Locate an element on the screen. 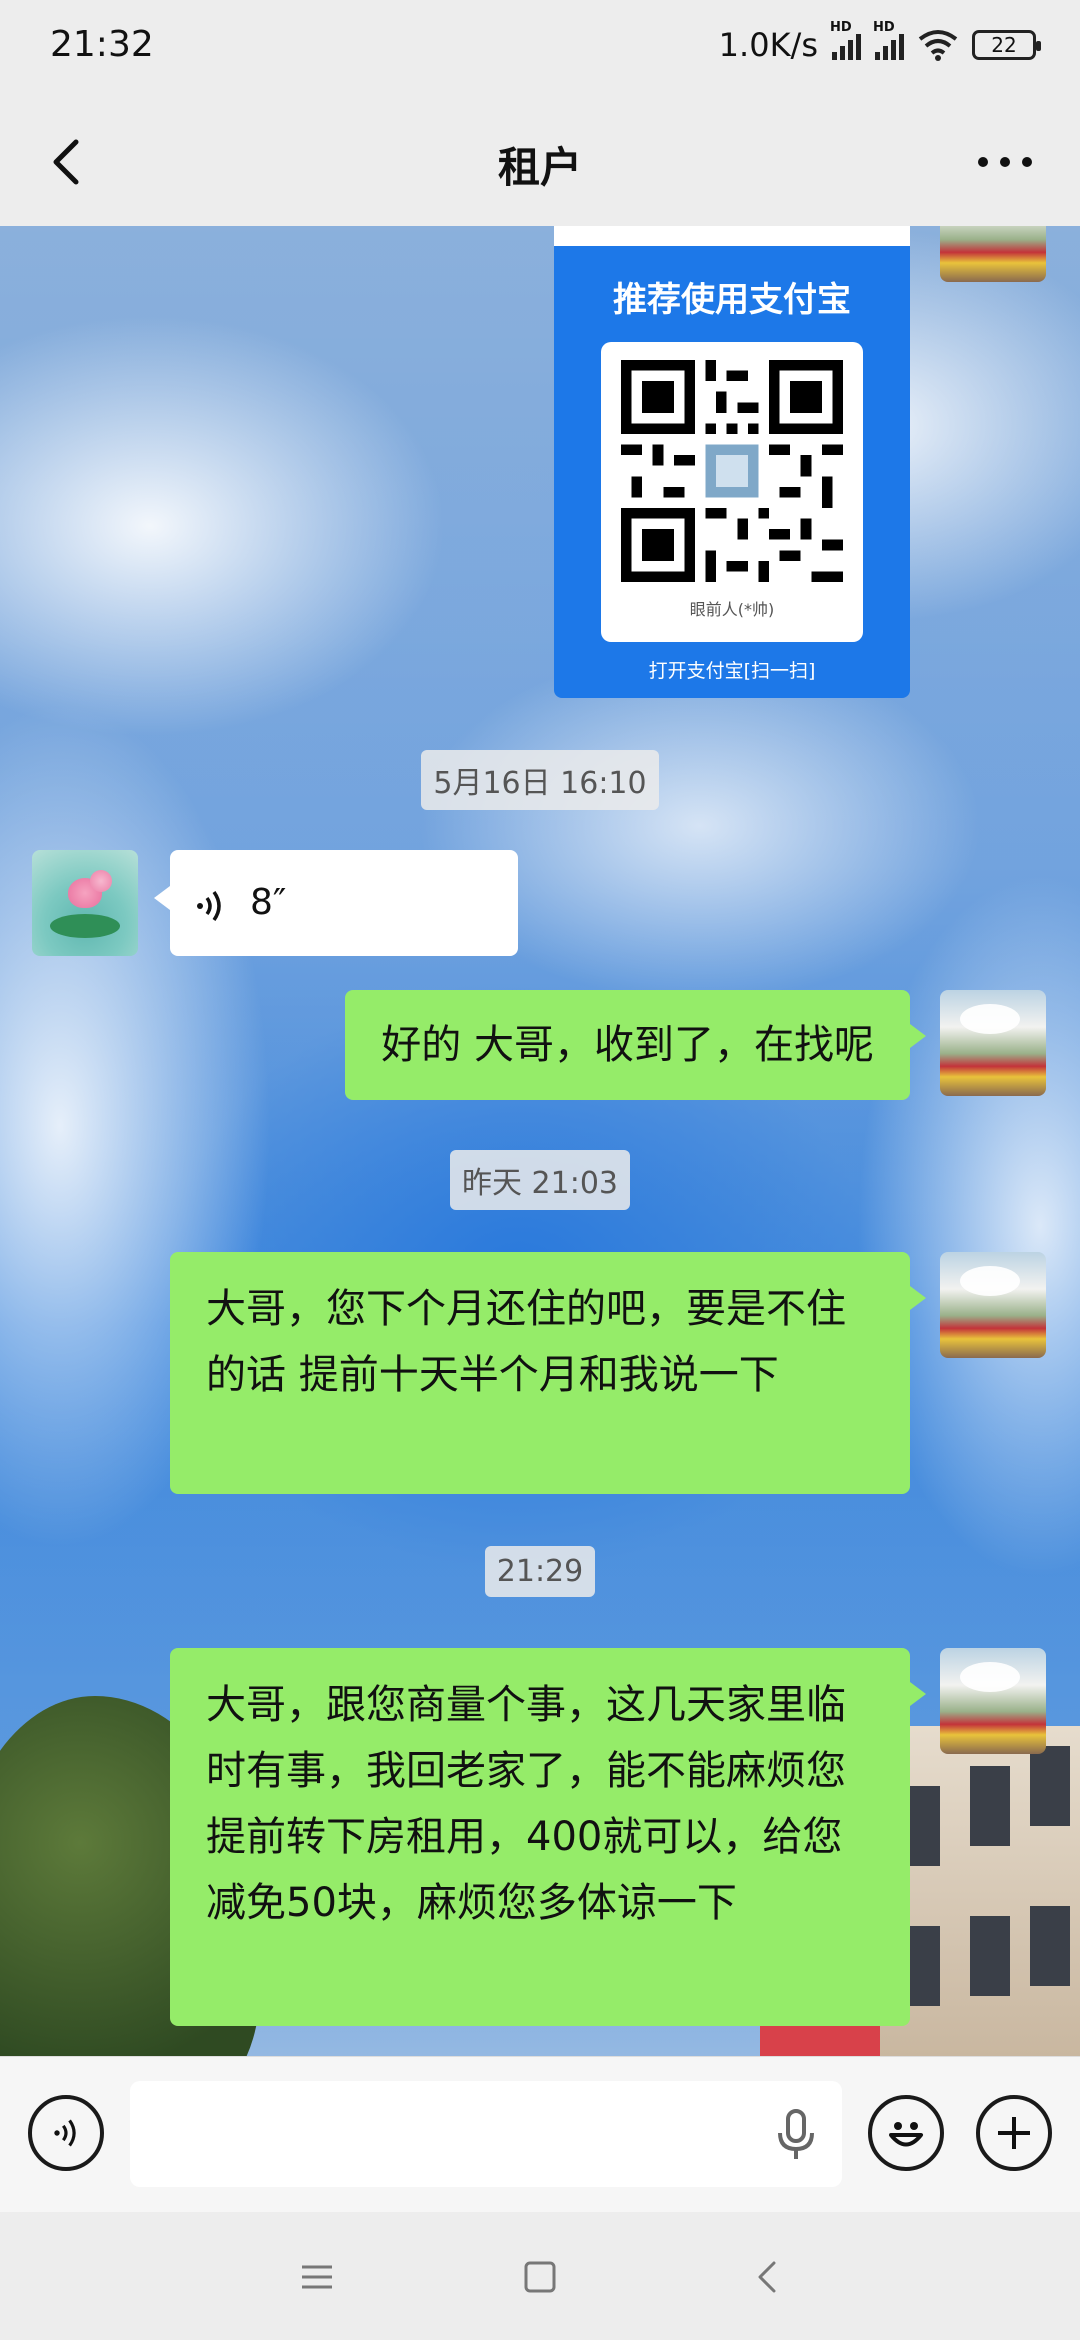 This screenshot has height=2340, width=1080. timestamp-label: 昨天 21:03 is located at coordinates (540, 1180).